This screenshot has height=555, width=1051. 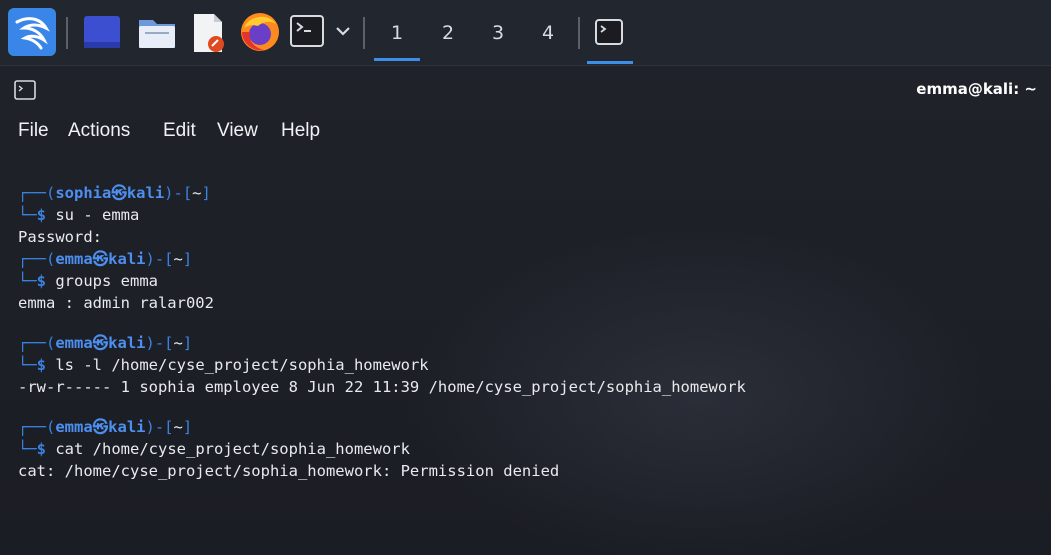 What do you see at coordinates (208, 35) in the screenshot?
I see `text-editor-icon` at bounding box center [208, 35].